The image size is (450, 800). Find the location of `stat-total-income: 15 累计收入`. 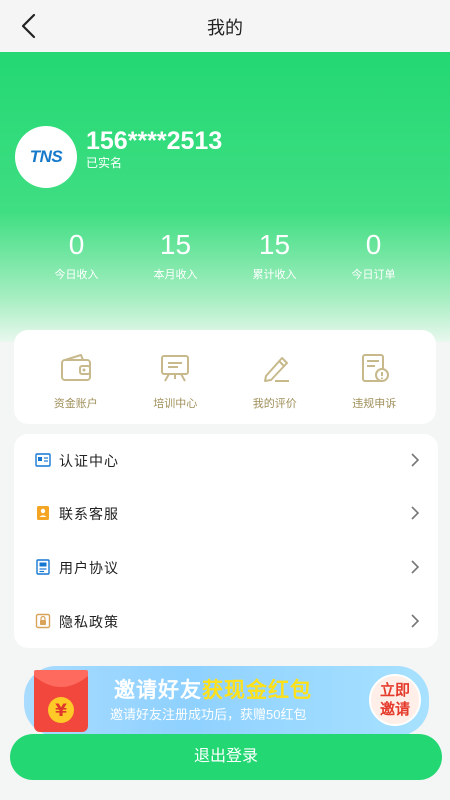

stat-total-income: 15 累计收入 is located at coordinates (274, 255).